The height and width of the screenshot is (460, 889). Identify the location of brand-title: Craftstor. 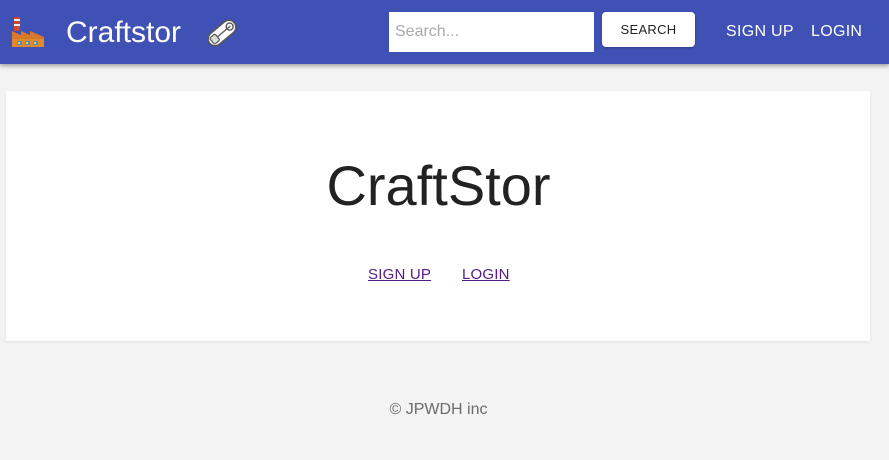
(123, 33).